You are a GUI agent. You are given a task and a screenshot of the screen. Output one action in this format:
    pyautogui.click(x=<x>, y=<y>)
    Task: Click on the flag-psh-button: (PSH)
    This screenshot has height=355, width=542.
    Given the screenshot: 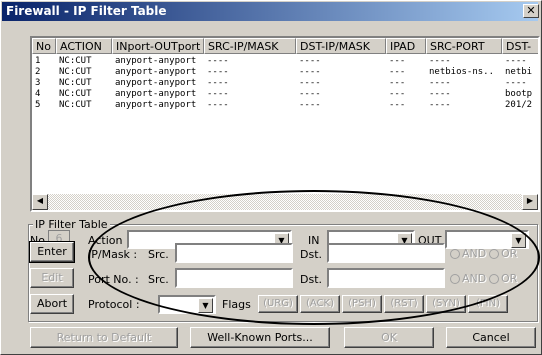 What is the action you would take?
    pyautogui.click(x=362, y=304)
    